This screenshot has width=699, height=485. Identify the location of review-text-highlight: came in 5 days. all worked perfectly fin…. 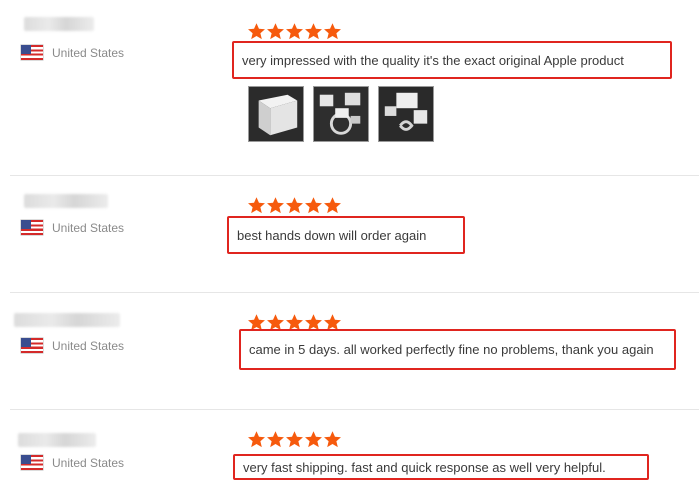
(457, 349).